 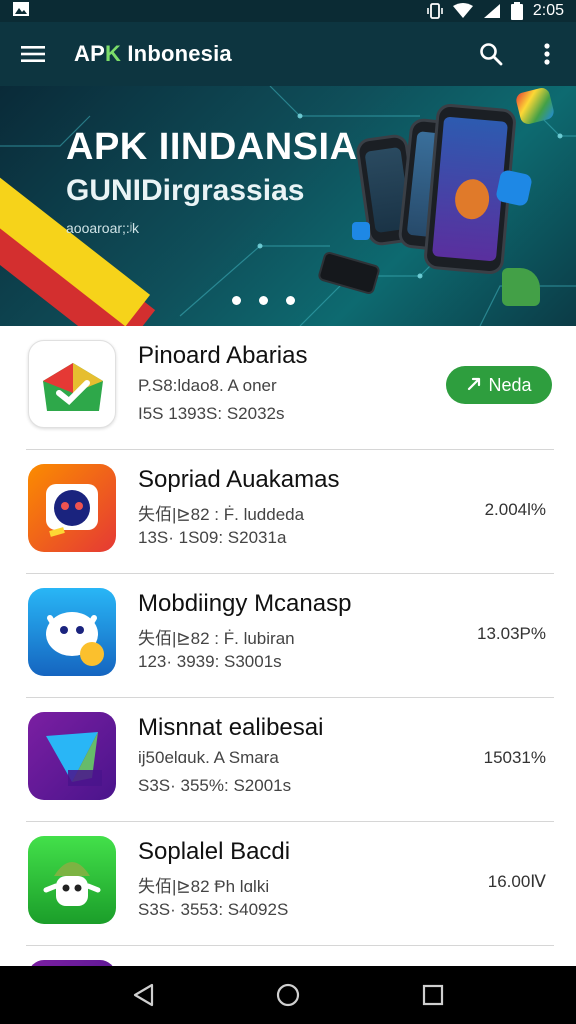 I want to click on app-stat: 15031%, so click(x=514, y=757).